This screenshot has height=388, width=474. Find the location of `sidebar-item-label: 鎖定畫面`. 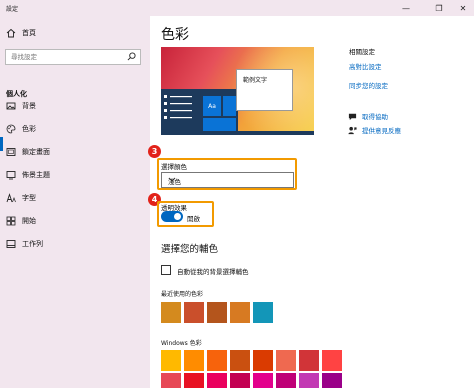

sidebar-item-label: 鎖定畫面 is located at coordinates (36, 152).